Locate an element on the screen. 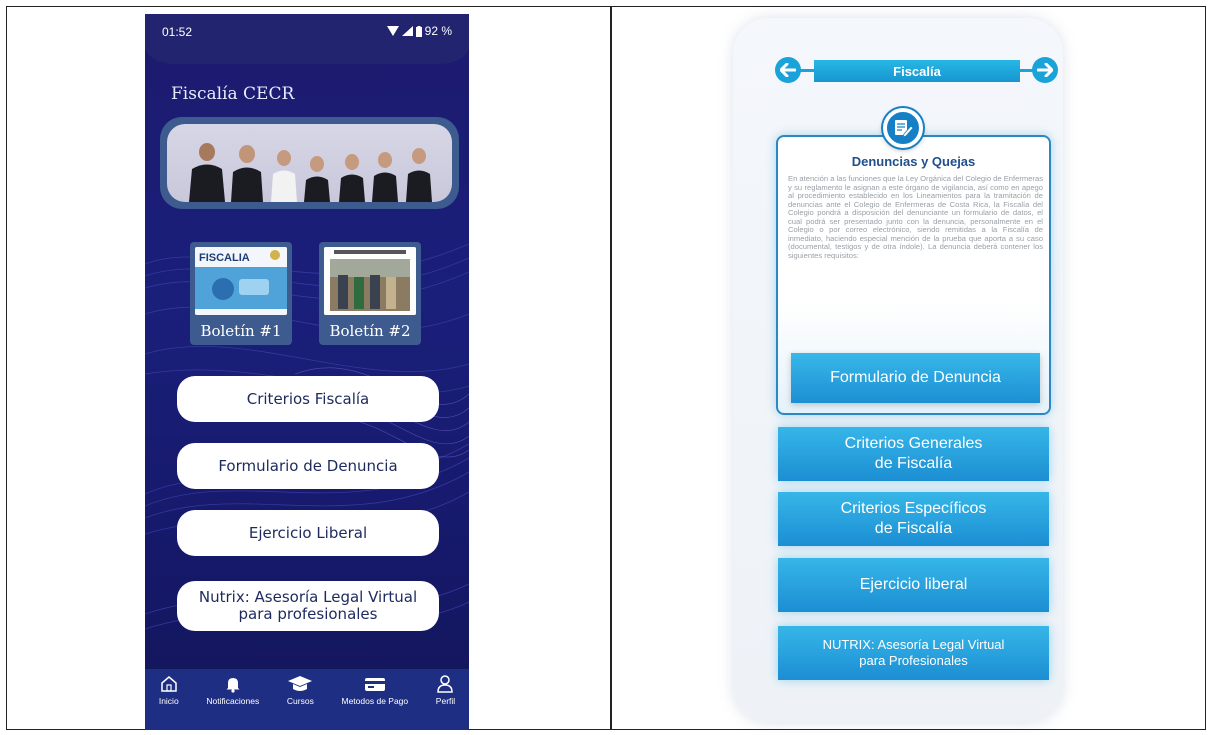 The image size is (1212, 735). forward-arrow-button is located at coordinates (1045, 70).